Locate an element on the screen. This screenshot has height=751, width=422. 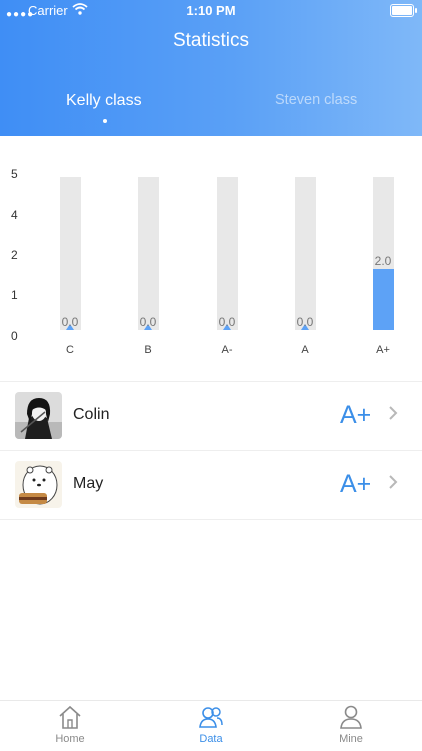
tab-kelly-class: Kelly class is located at coordinates (104, 101).